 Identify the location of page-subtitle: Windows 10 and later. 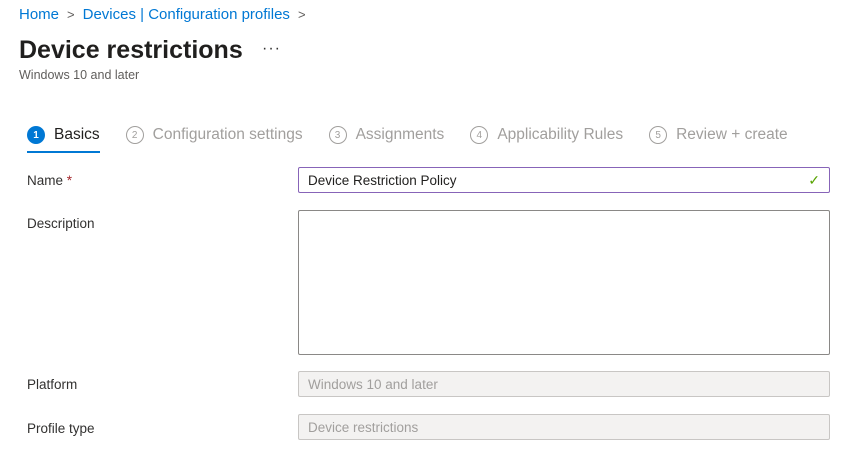
(79, 75).